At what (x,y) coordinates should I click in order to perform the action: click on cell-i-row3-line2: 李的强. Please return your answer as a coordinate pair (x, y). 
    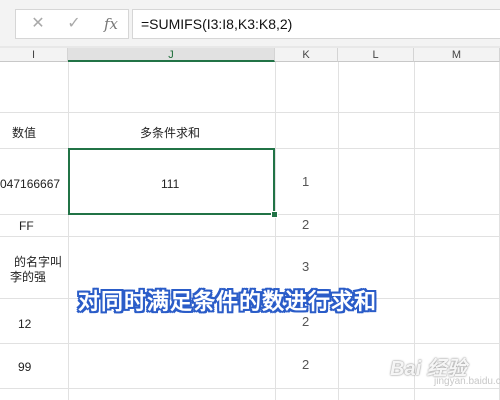
    Looking at the image, I should click on (28, 276).